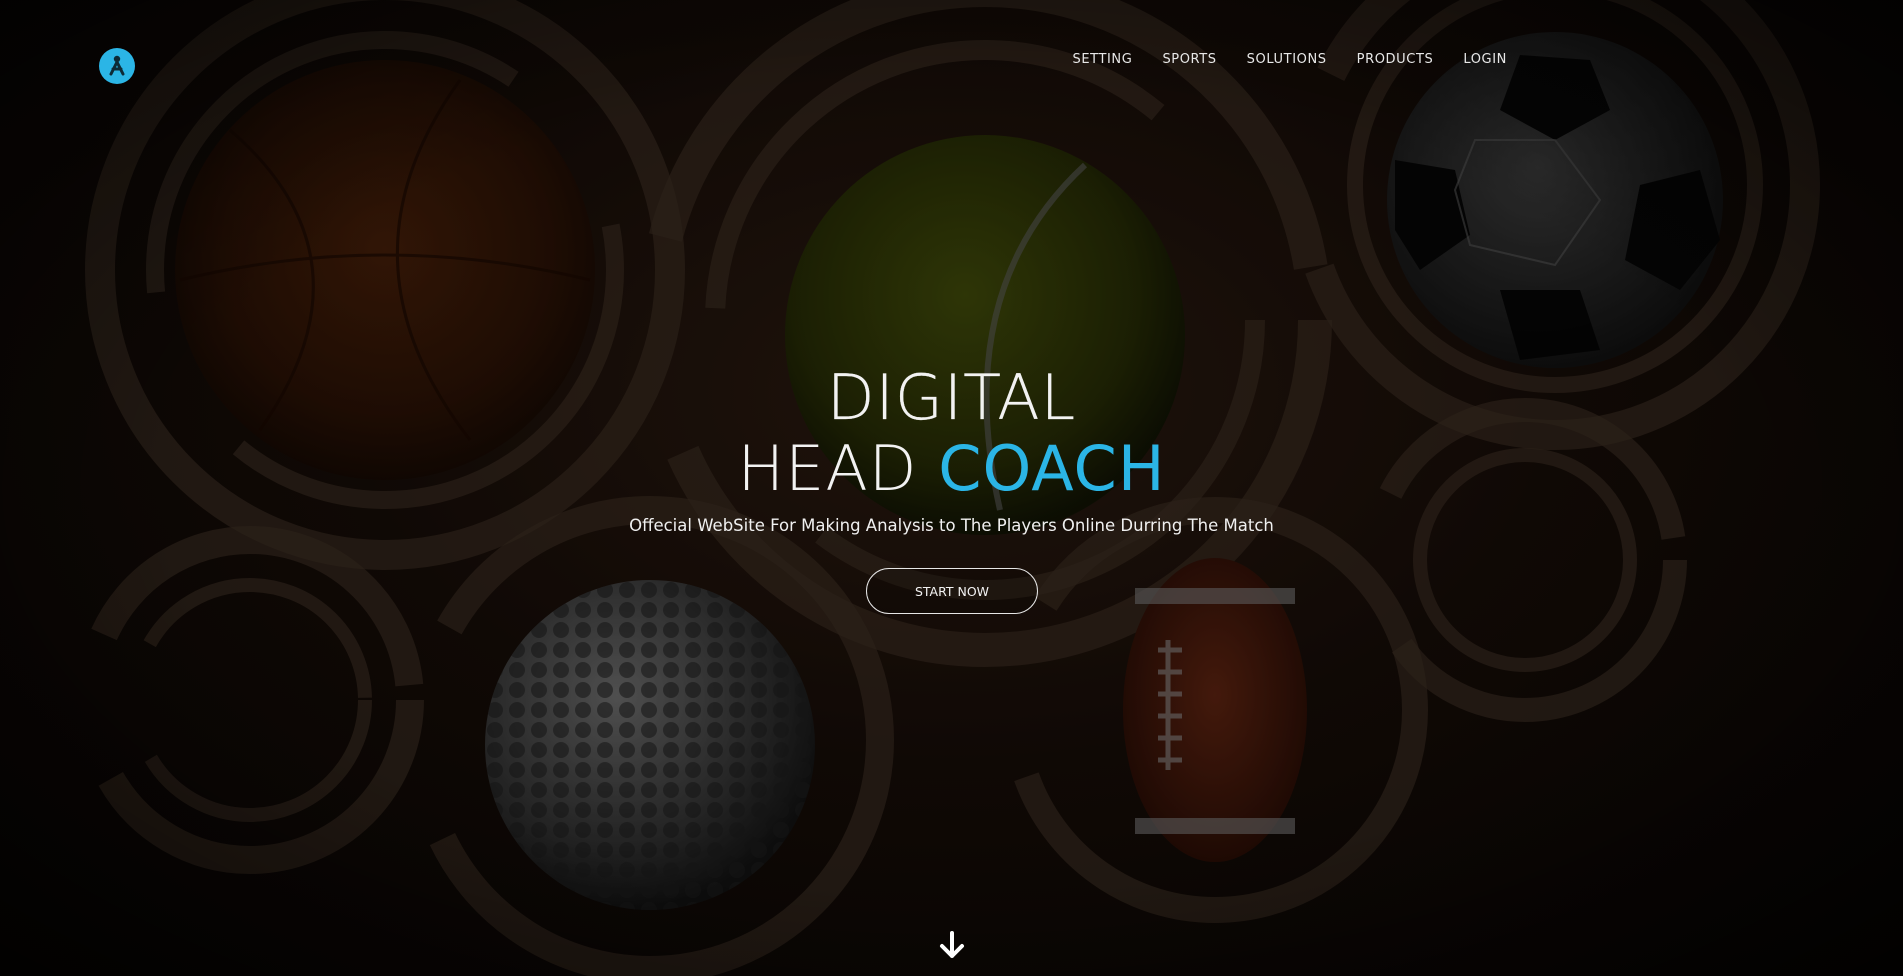 The image size is (1903, 976). What do you see at coordinates (1052, 468) in the screenshot?
I see `hero-title-coach: COACH` at bounding box center [1052, 468].